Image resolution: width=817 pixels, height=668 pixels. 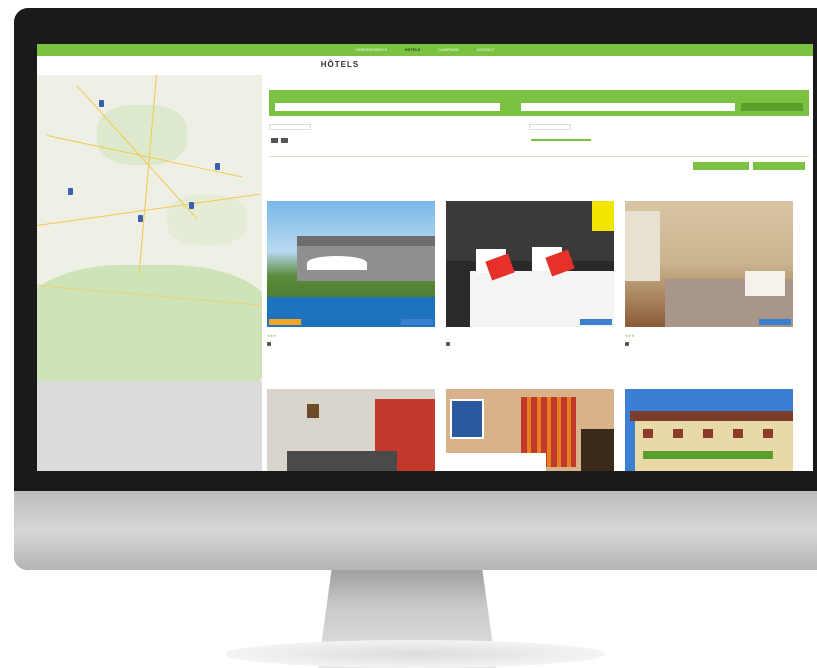 I want to click on destination-input, so click(x=387, y=107).